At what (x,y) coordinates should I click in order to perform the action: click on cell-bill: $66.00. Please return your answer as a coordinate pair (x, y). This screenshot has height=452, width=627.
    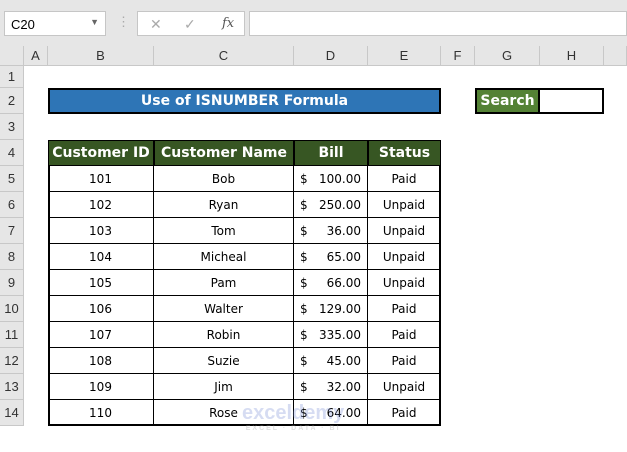
    Looking at the image, I should click on (331, 283).